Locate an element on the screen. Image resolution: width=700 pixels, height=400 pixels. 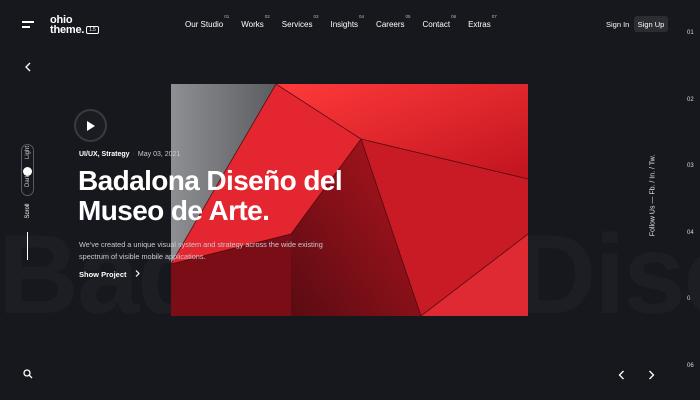
nav-item-insights: Insights 04 is located at coordinates (347, 21).